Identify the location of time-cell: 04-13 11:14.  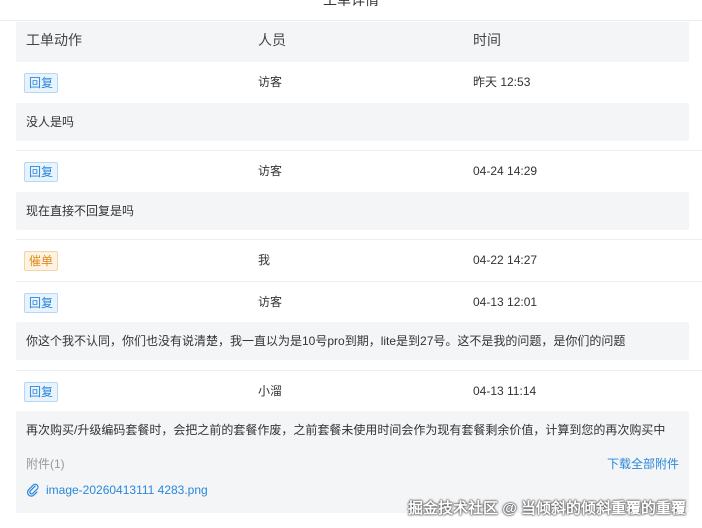
(505, 391).